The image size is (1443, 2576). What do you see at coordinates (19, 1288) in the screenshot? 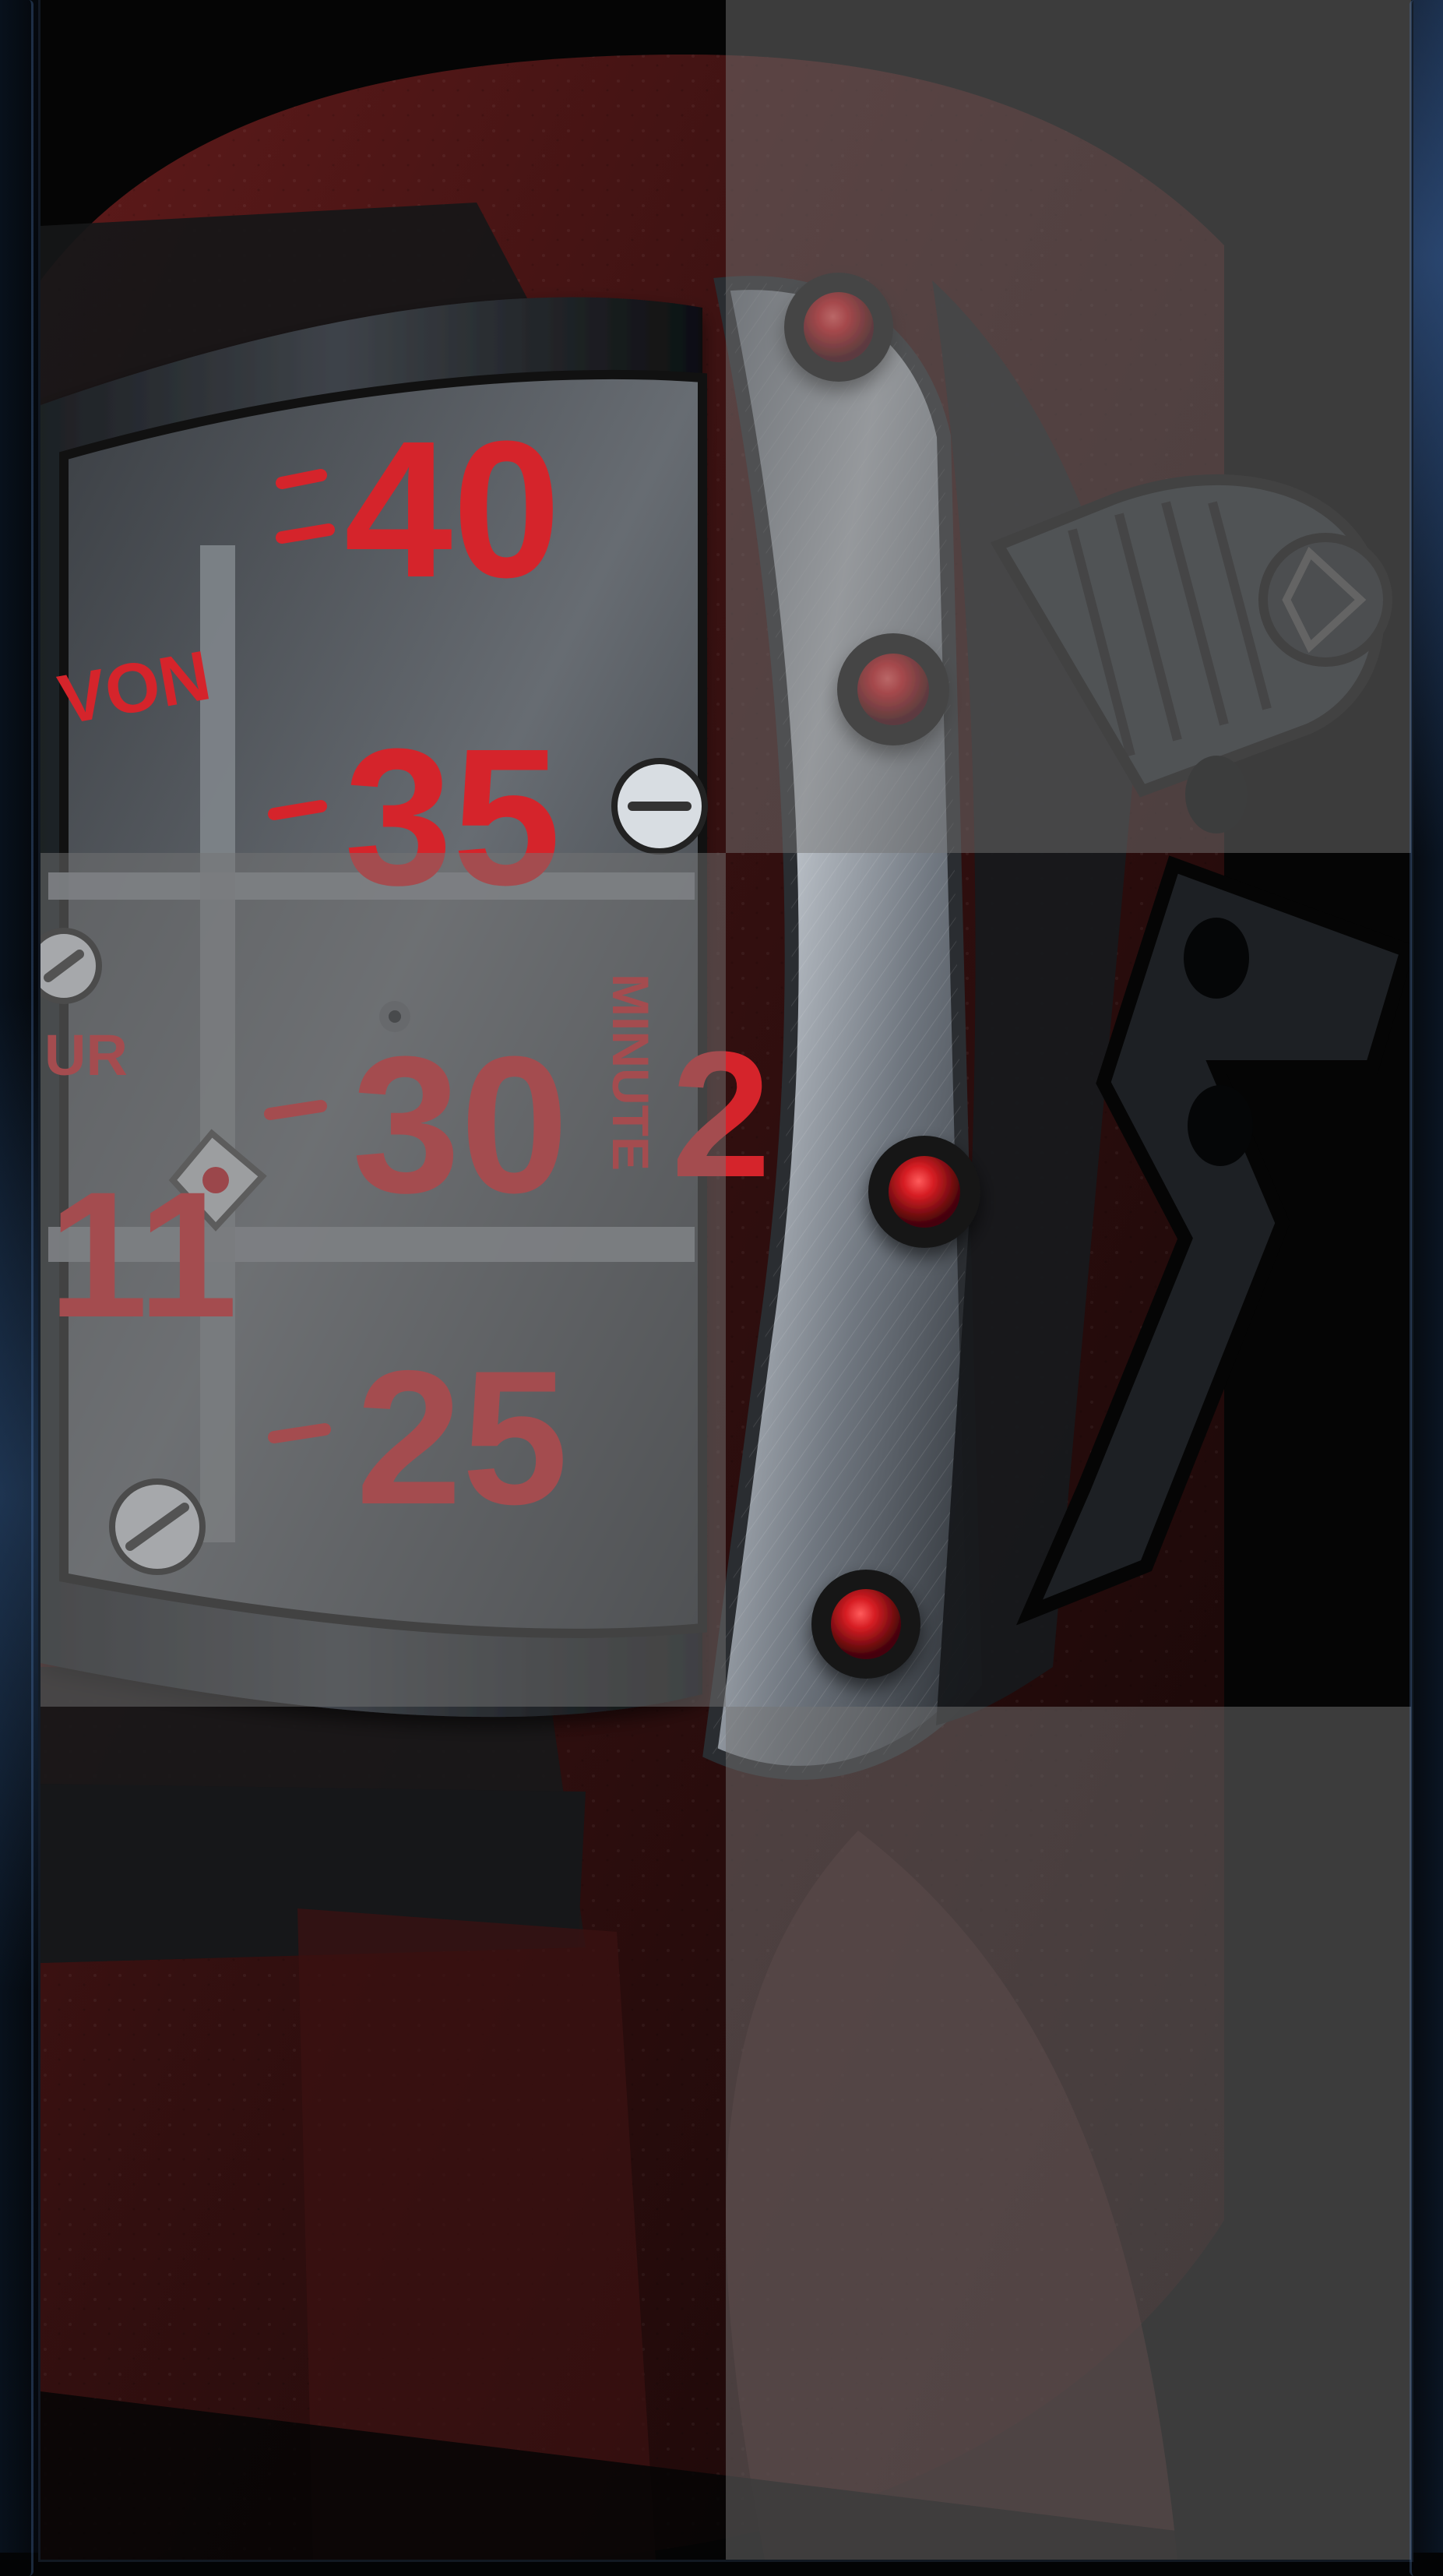
I see `left-edge-accent` at bounding box center [19, 1288].